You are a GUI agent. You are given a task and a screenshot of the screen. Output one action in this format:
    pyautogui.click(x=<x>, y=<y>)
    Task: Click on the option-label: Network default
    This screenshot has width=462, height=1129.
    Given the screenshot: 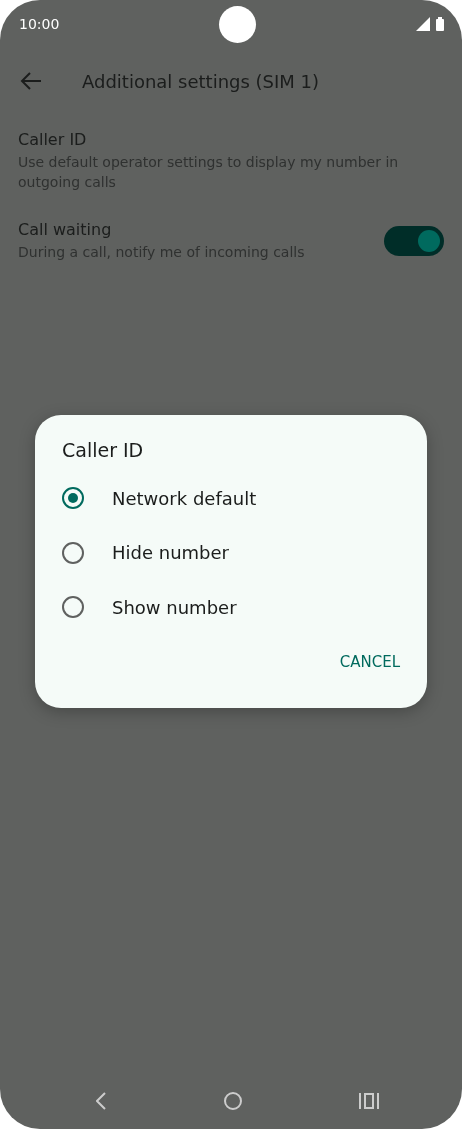 What is the action you would take?
    pyautogui.click(x=184, y=498)
    